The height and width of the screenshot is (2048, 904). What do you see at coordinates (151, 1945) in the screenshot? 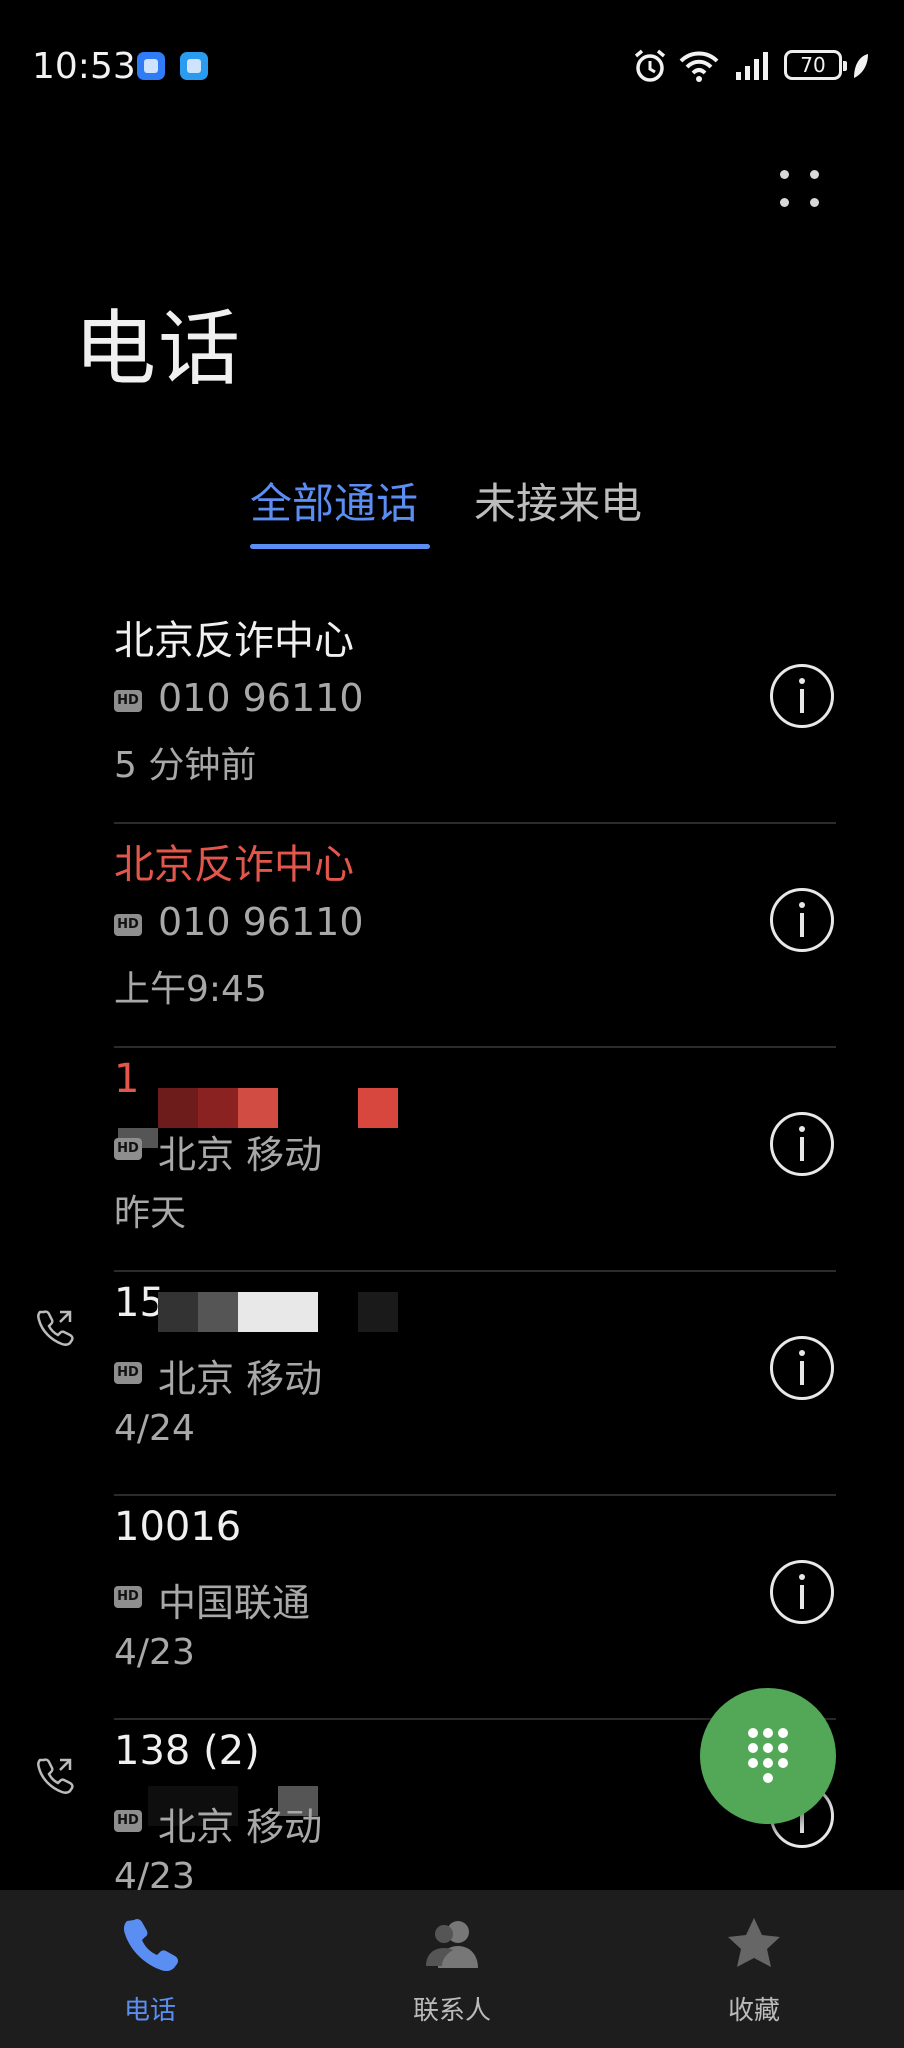
I see `phone-icon` at bounding box center [151, 1945].